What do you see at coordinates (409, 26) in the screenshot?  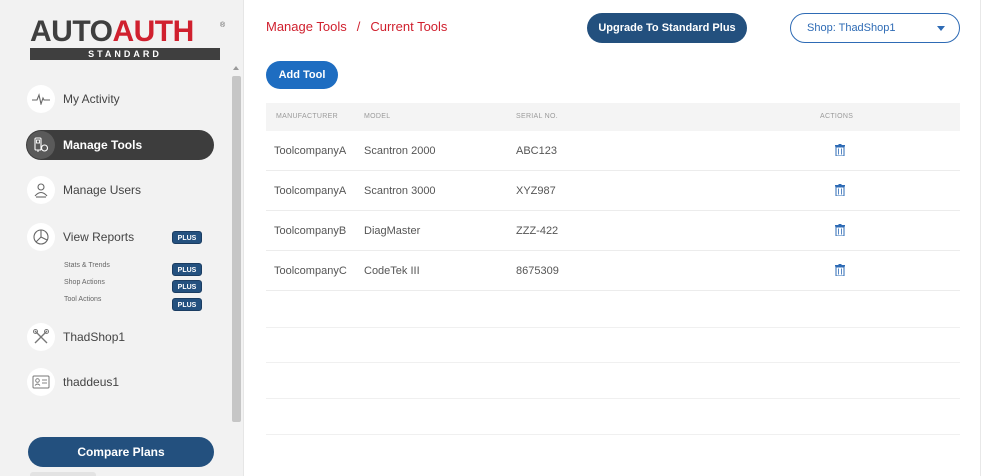 I see `breadcrumb-current-tools: Current Tools` at bounding box center [409, 26].